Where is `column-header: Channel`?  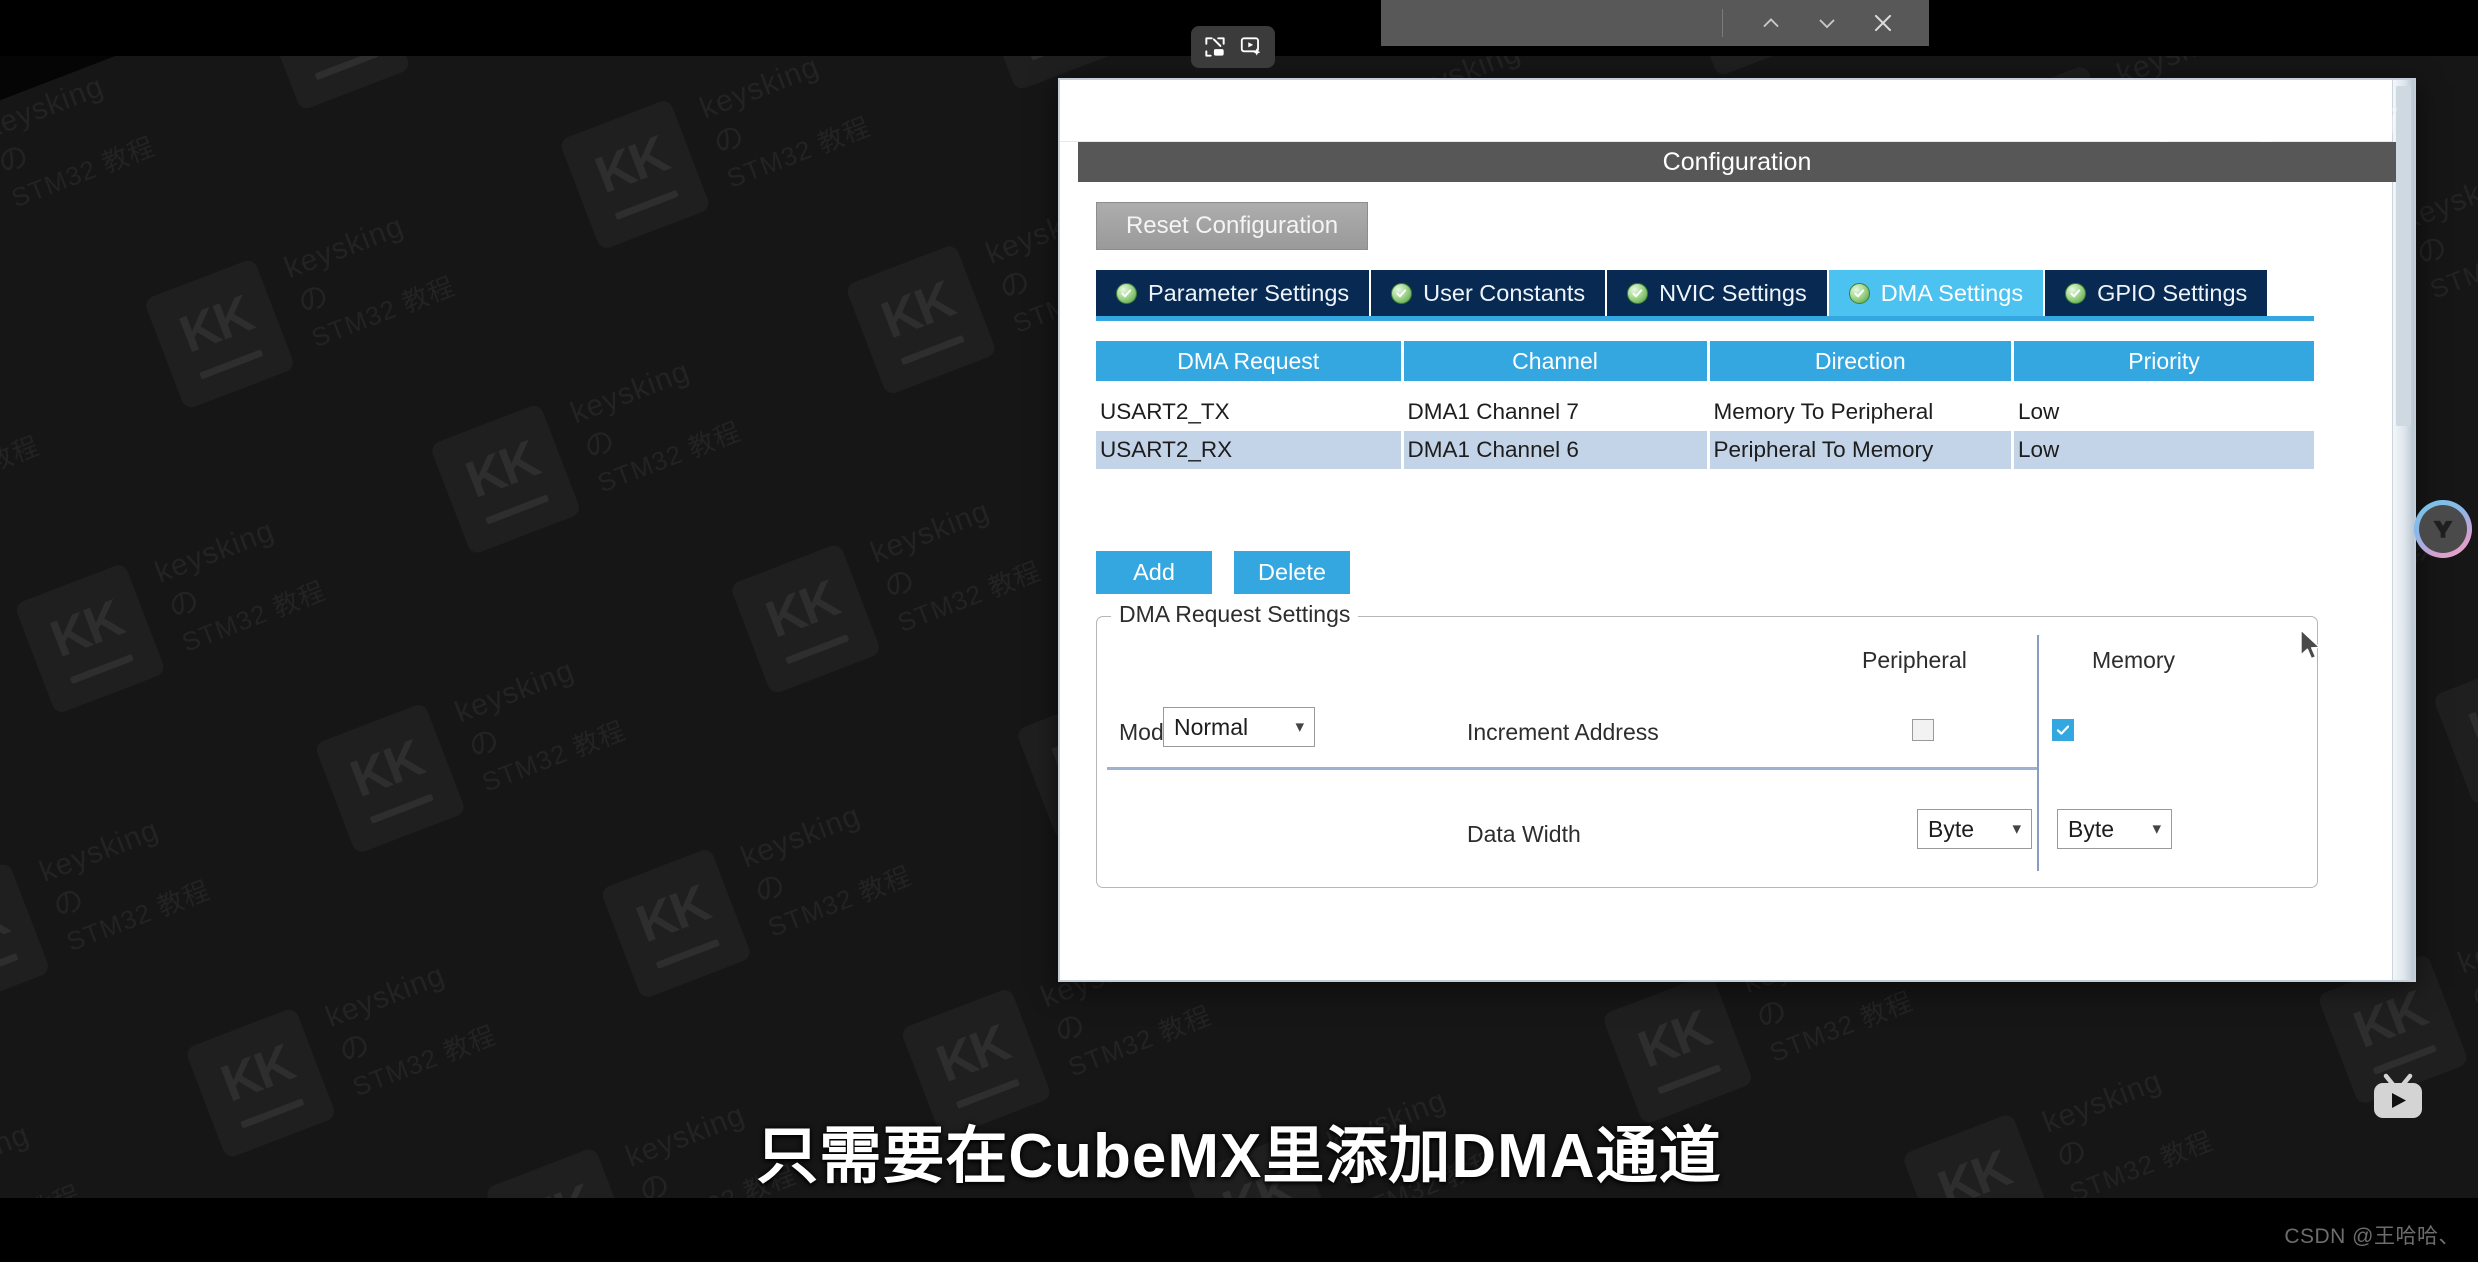
column-header: Channel is located at coordinates (1556, 361).